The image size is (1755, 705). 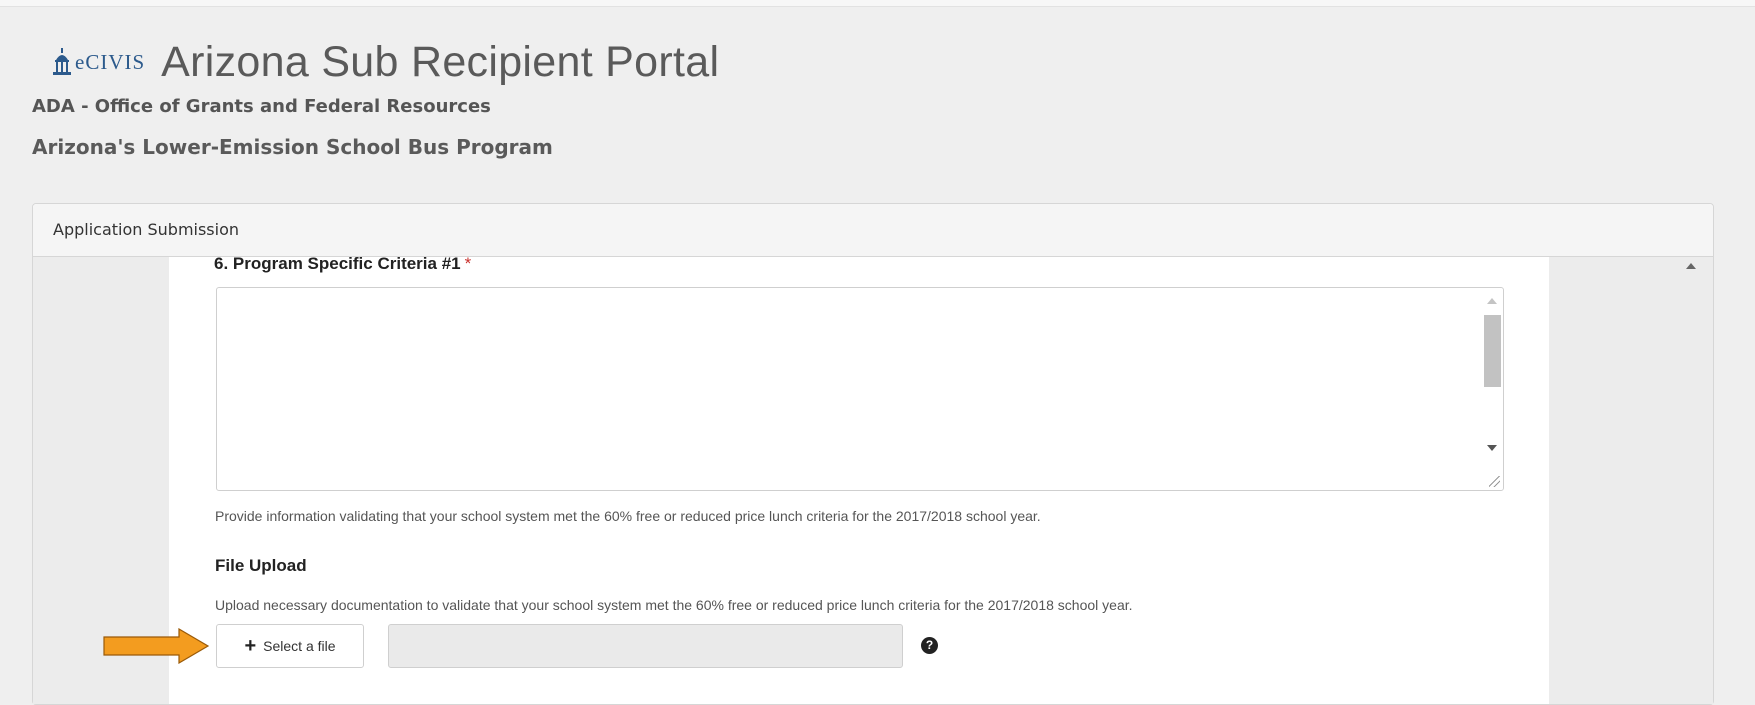 I want to click on portal-header: eCIVIS Arizona Sub Recipient Portal, so click(x=385, y=62).